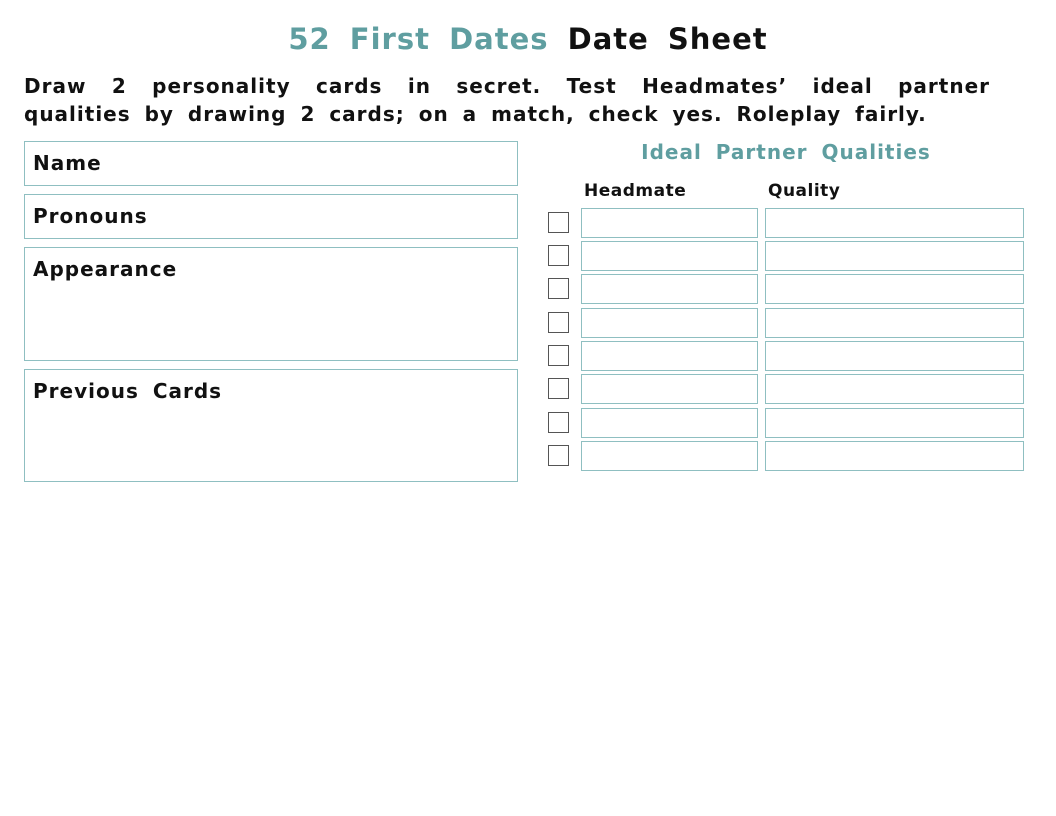 The height and width of the screenshot is (816, 1056). I want to click on previous-cards-field: Previous Cards, so click(271, 425).